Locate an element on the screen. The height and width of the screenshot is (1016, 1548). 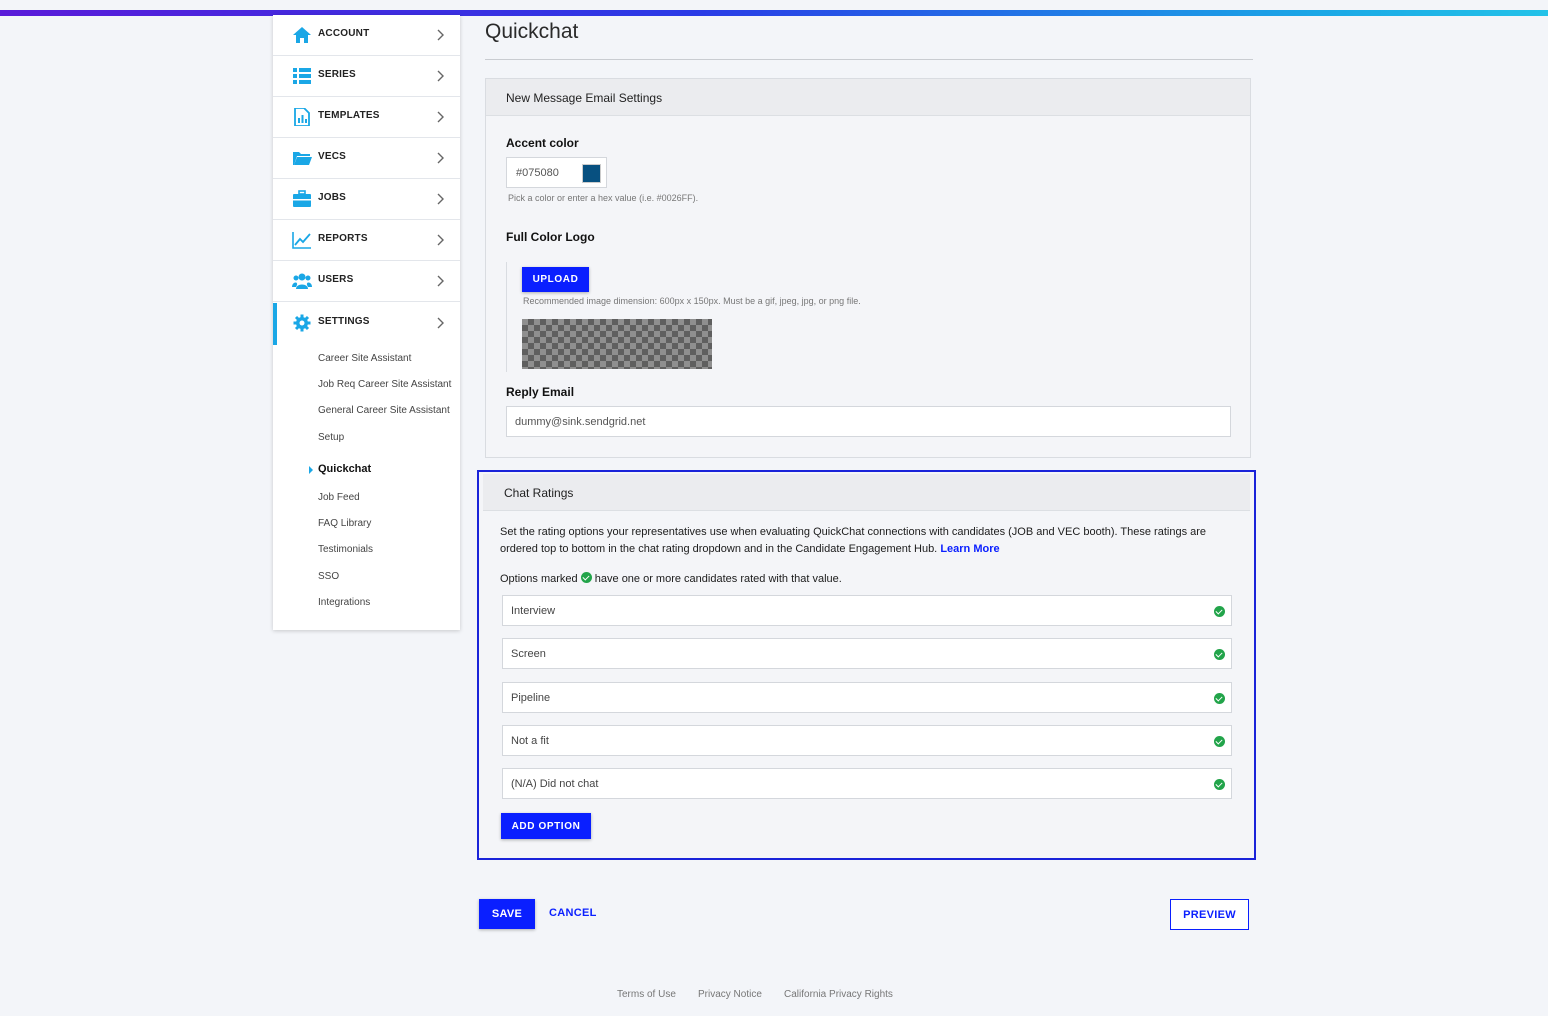
settings-subitem-faq-library: FAQ Library is located at coordinates (344, 523).